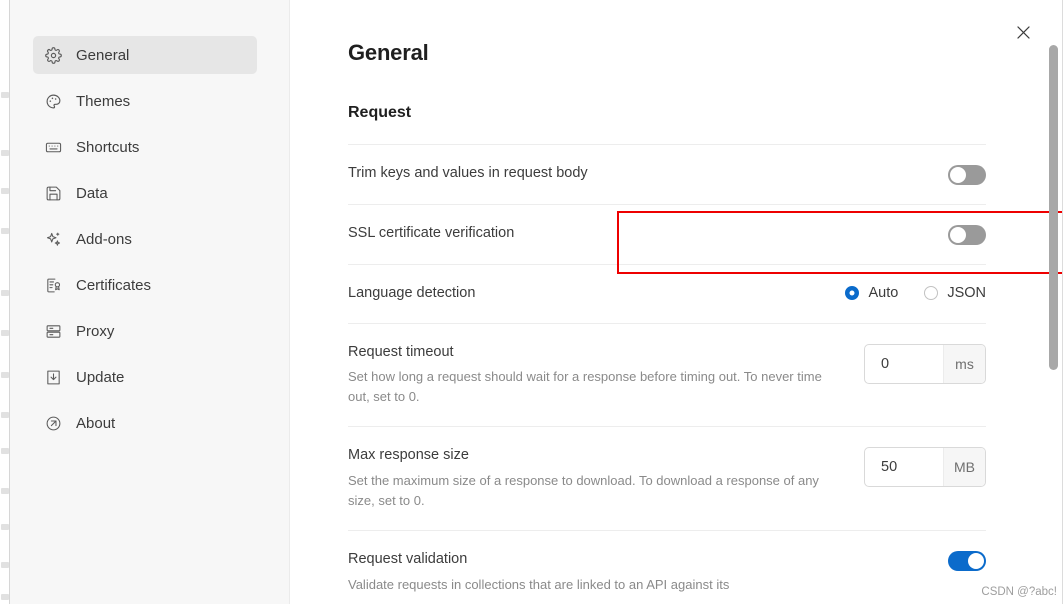 This screenshot has width=1063, height=604. I want to click on sidebar-item-shortcuts: Shortcuts, so click(145, 147).